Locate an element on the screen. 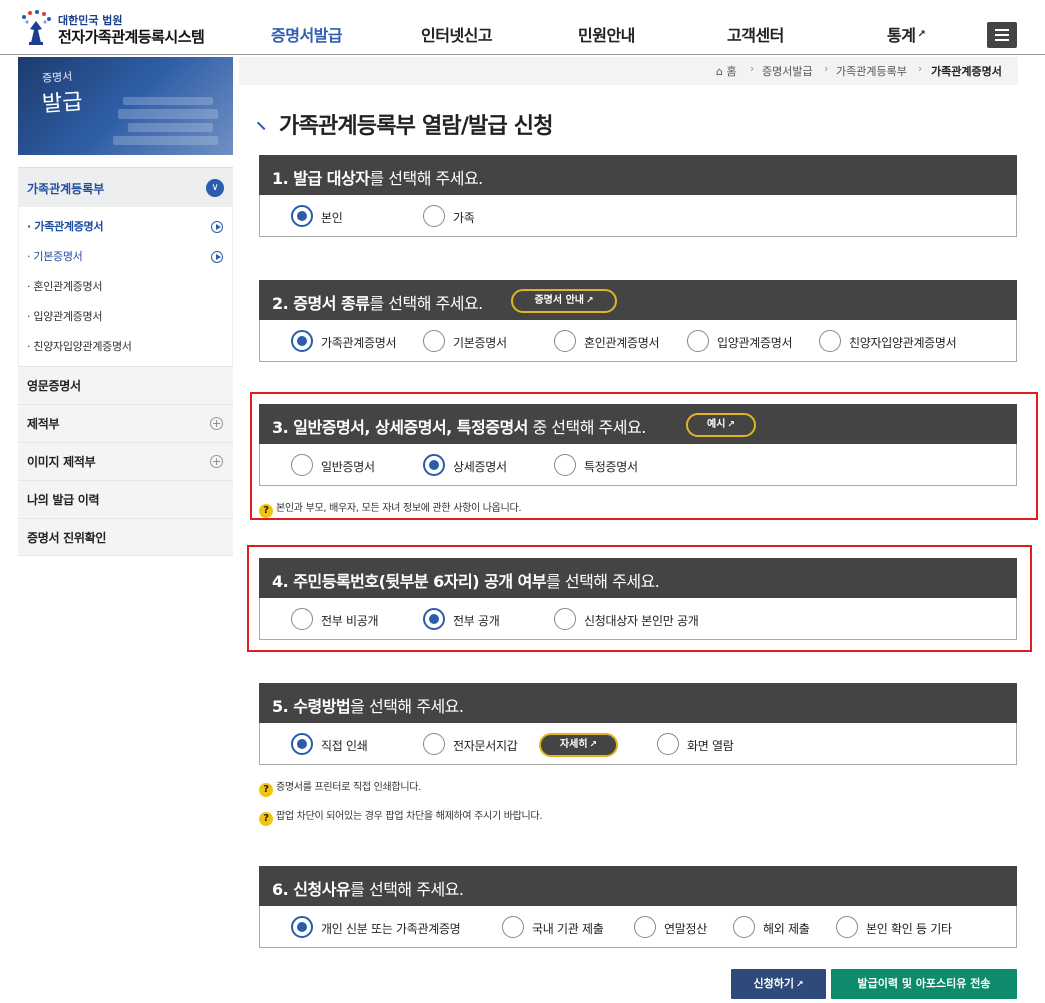 The width and height of the screenshot is (1045, 1003). sidebar-item-adoption-cert: · 입양관계증명서 is located at coordinates (125, 317).